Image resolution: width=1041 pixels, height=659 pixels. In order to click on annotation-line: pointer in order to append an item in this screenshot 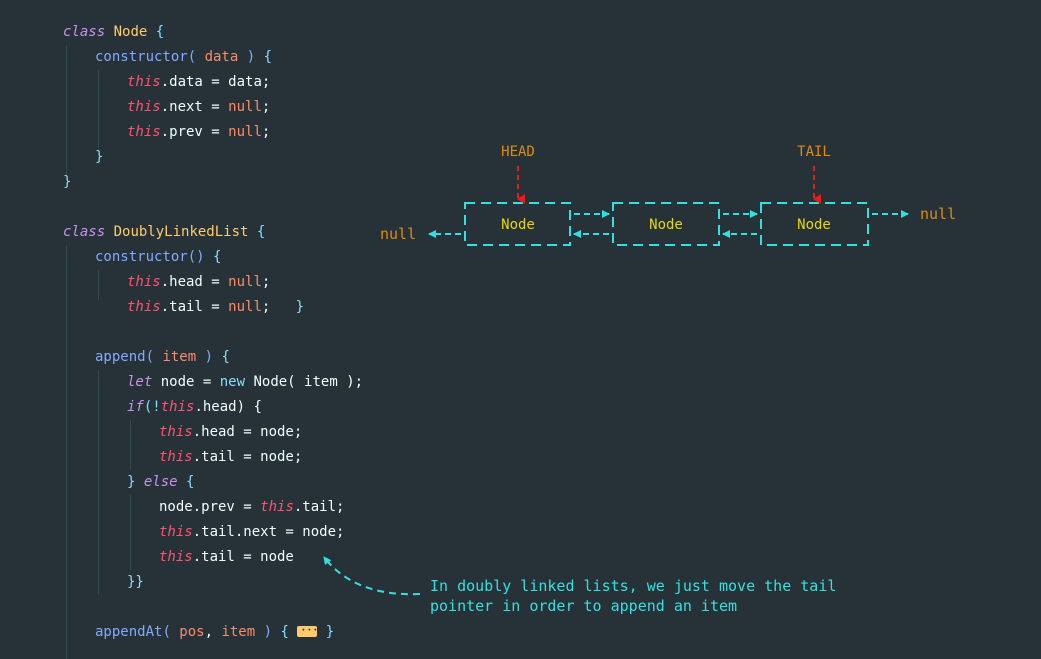, I will do `click(584, 606)`.